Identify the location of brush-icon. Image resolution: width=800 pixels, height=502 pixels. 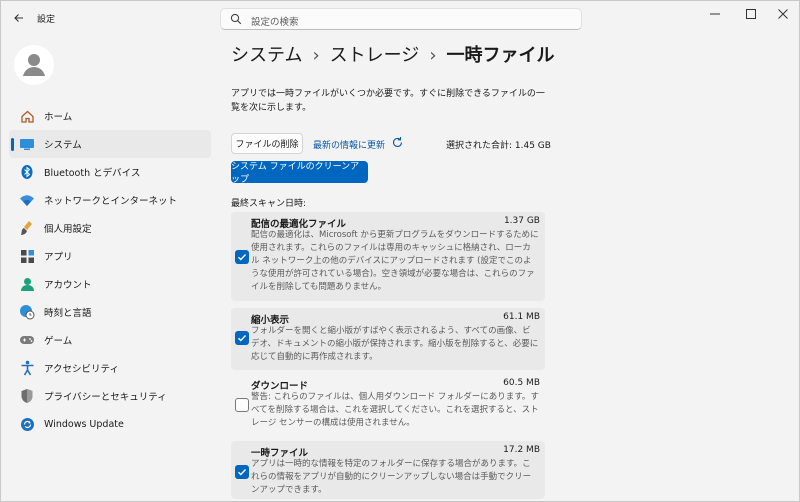
(27, 228).